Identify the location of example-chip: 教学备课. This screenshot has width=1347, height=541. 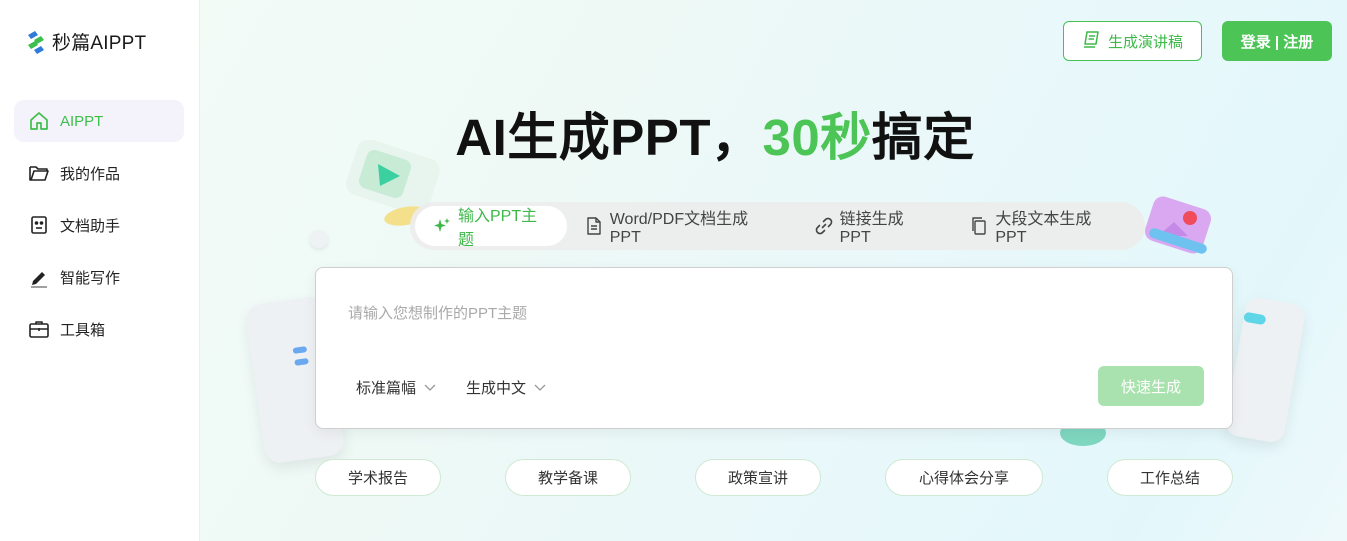
(568, 477).